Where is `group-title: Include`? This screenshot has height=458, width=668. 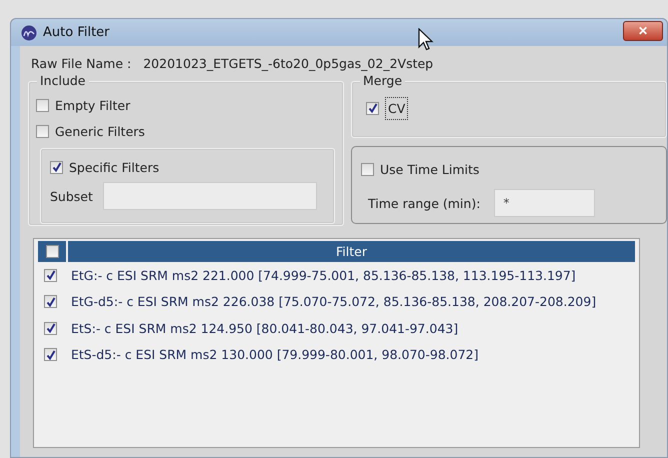 group-title: Include is located at coordinates (63, 80).